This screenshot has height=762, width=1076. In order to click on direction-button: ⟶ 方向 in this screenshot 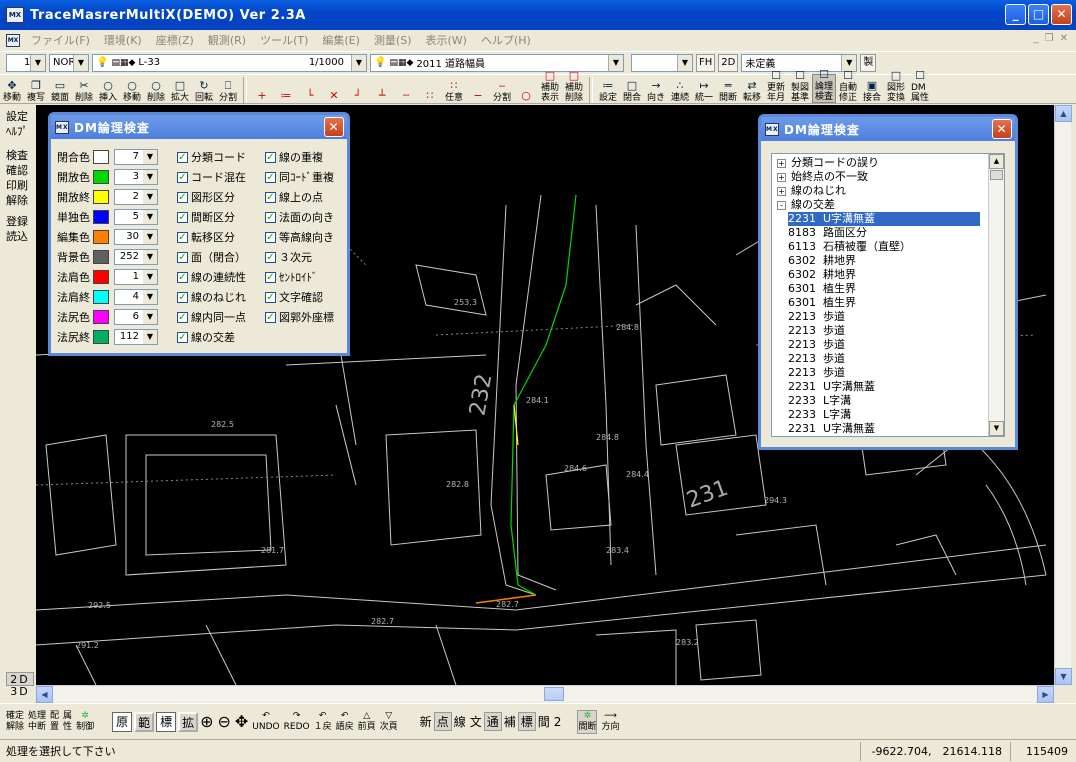, I will do `click(610, 722)`.